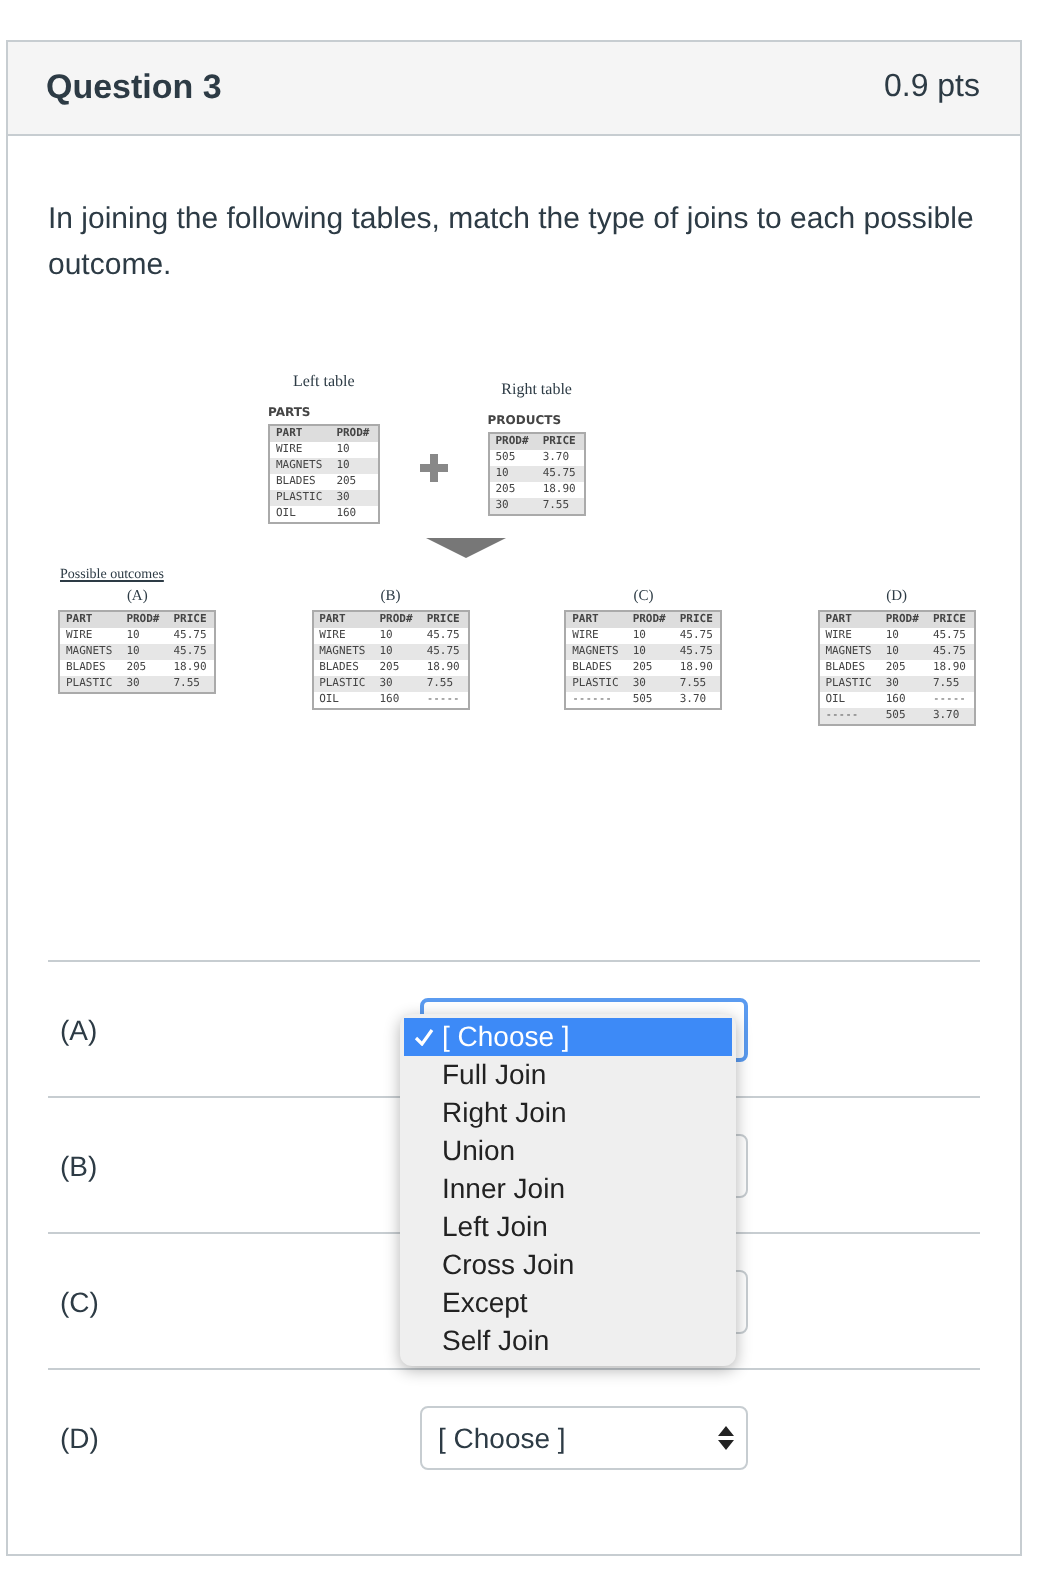  What do you see at coordinates (568, 1188) in the screenshot?
I see `menu-option: Inner Join` at bounding box center [568, 1188].